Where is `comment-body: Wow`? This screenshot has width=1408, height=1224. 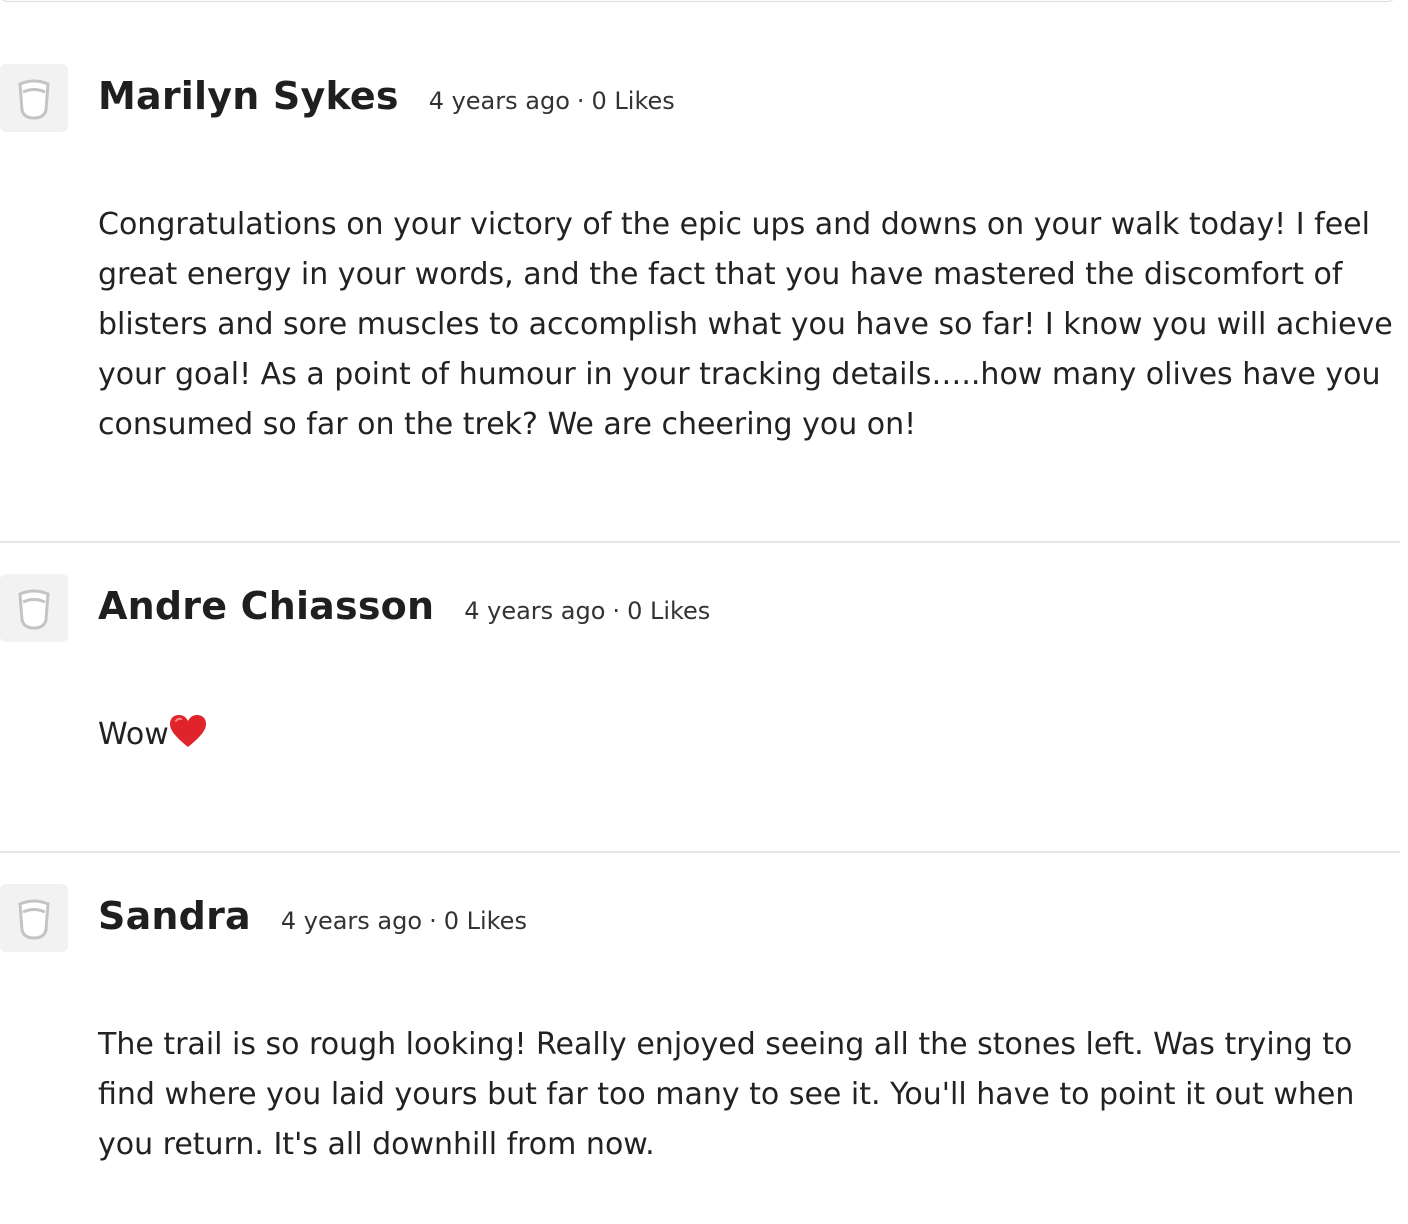
comment-body: Wow is located at coordinates (745, 735).